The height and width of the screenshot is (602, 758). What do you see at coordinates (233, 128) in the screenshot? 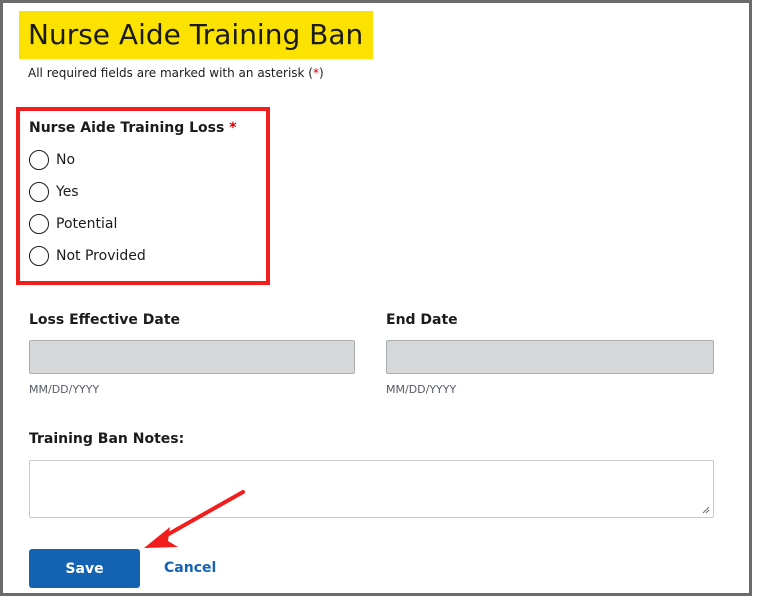
I see `training-loss-required-marker: *` at bounding box center [233, 128].